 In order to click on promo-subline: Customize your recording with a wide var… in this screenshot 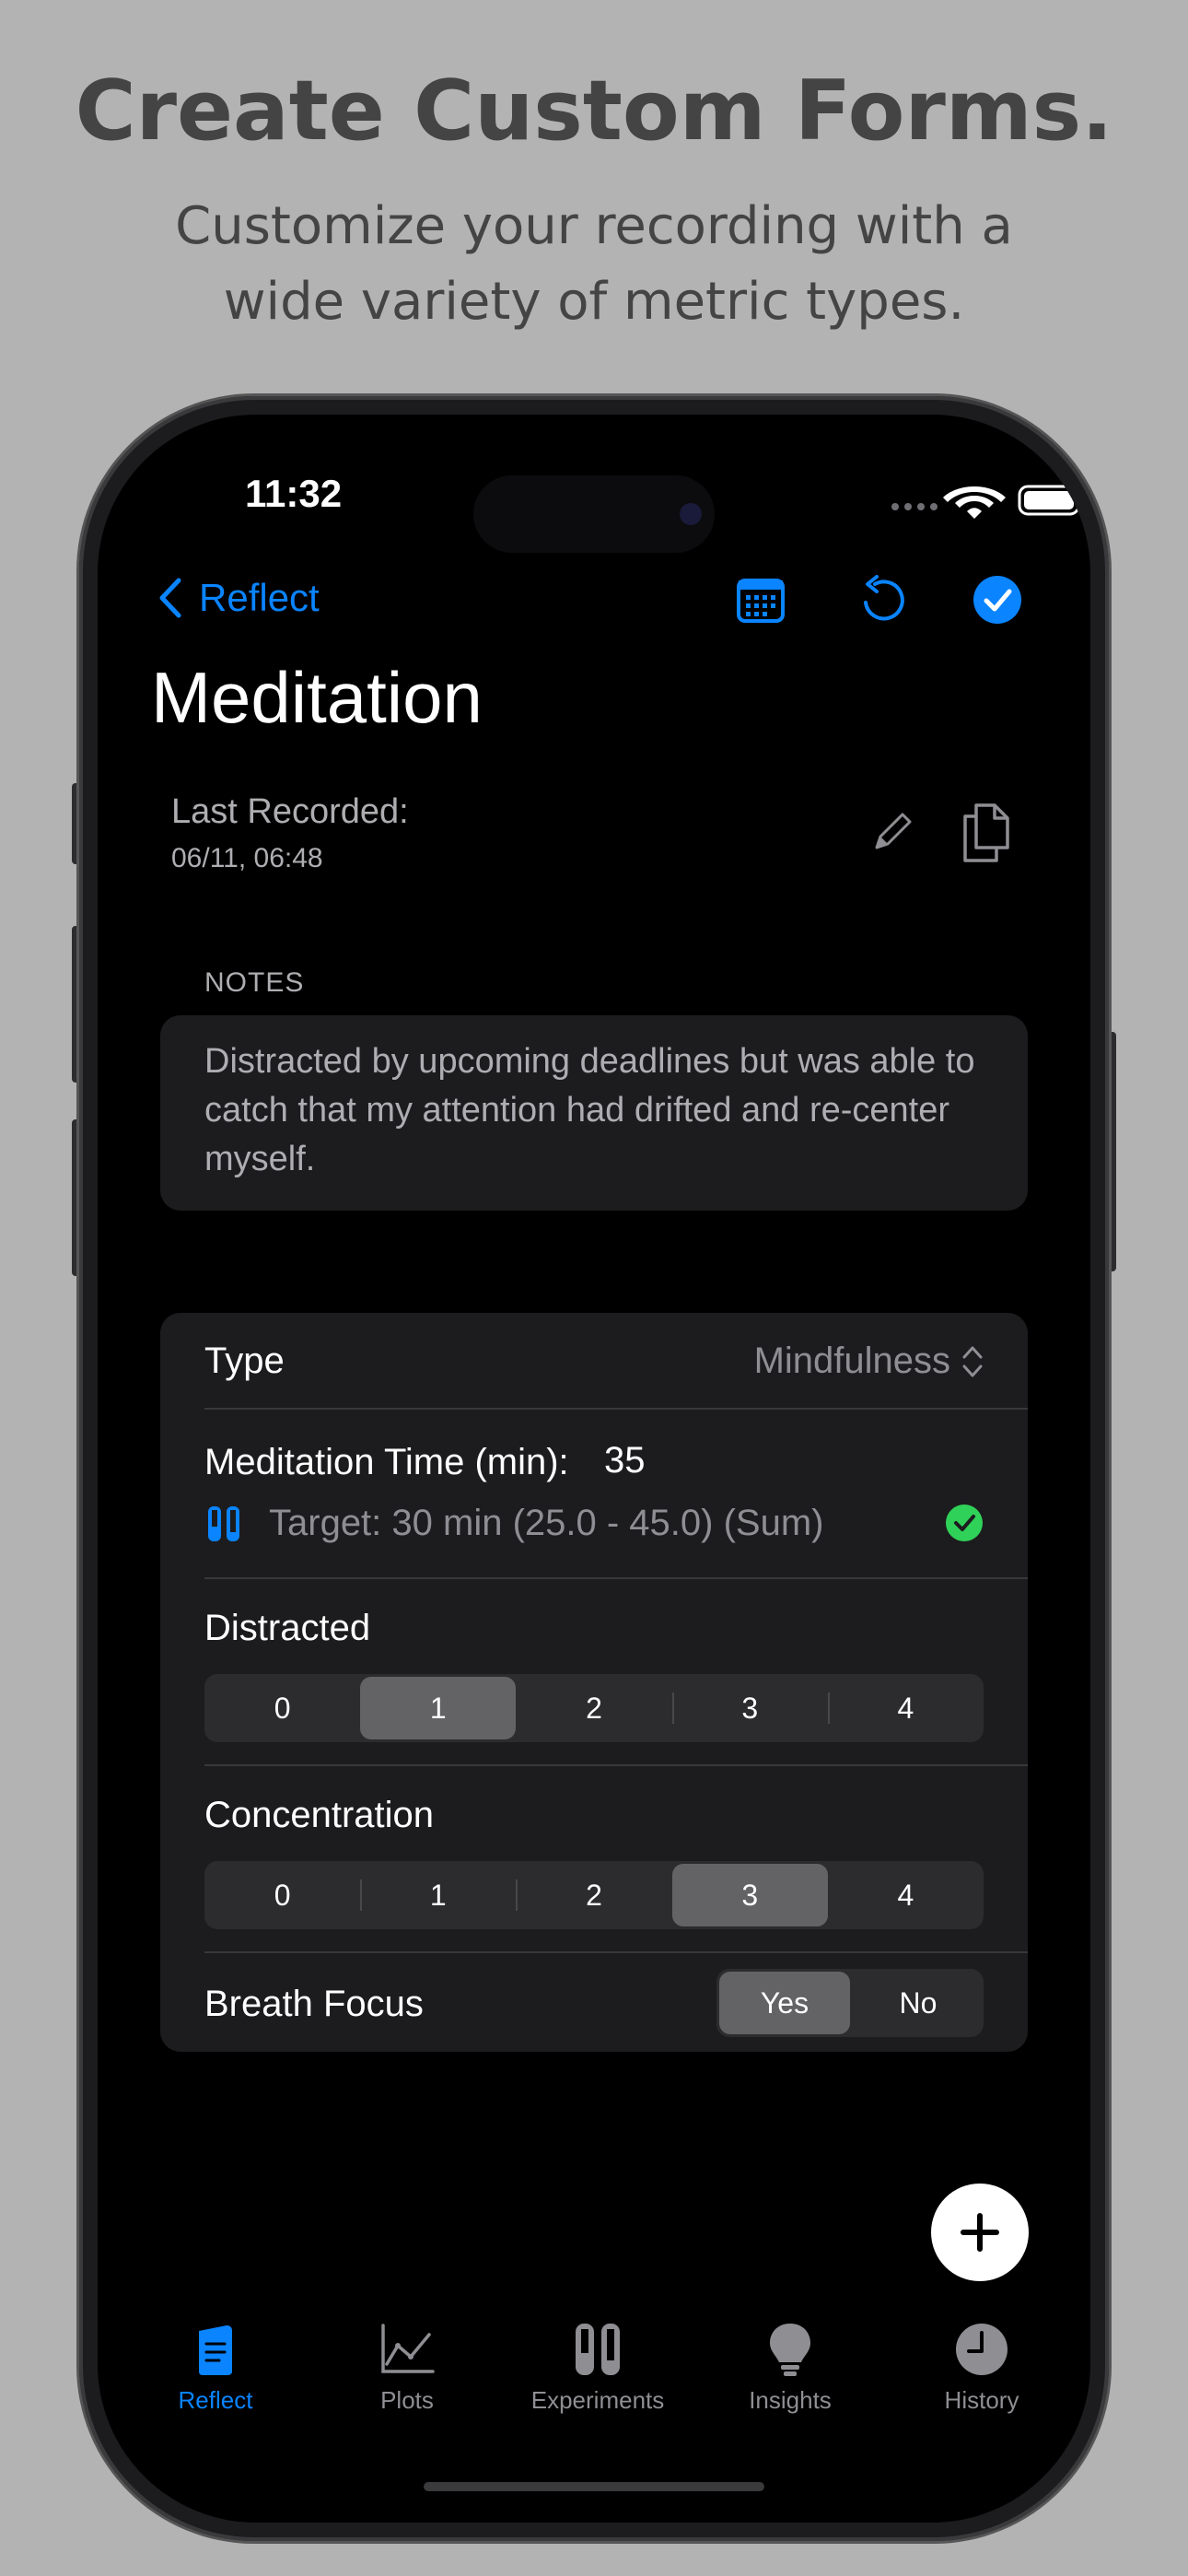, I will do `click(594, 264)`.